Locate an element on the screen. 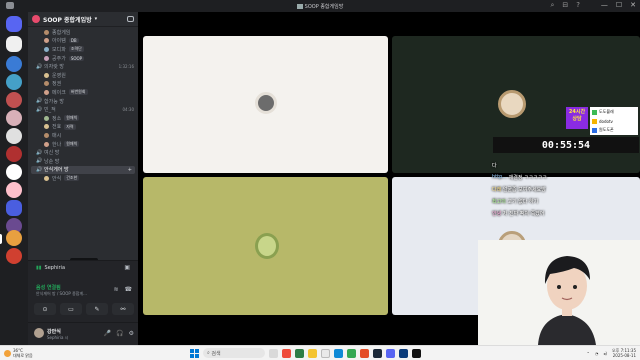 This screenshot has width=640, height=360. server-rail is located at coordinates (14, 178).